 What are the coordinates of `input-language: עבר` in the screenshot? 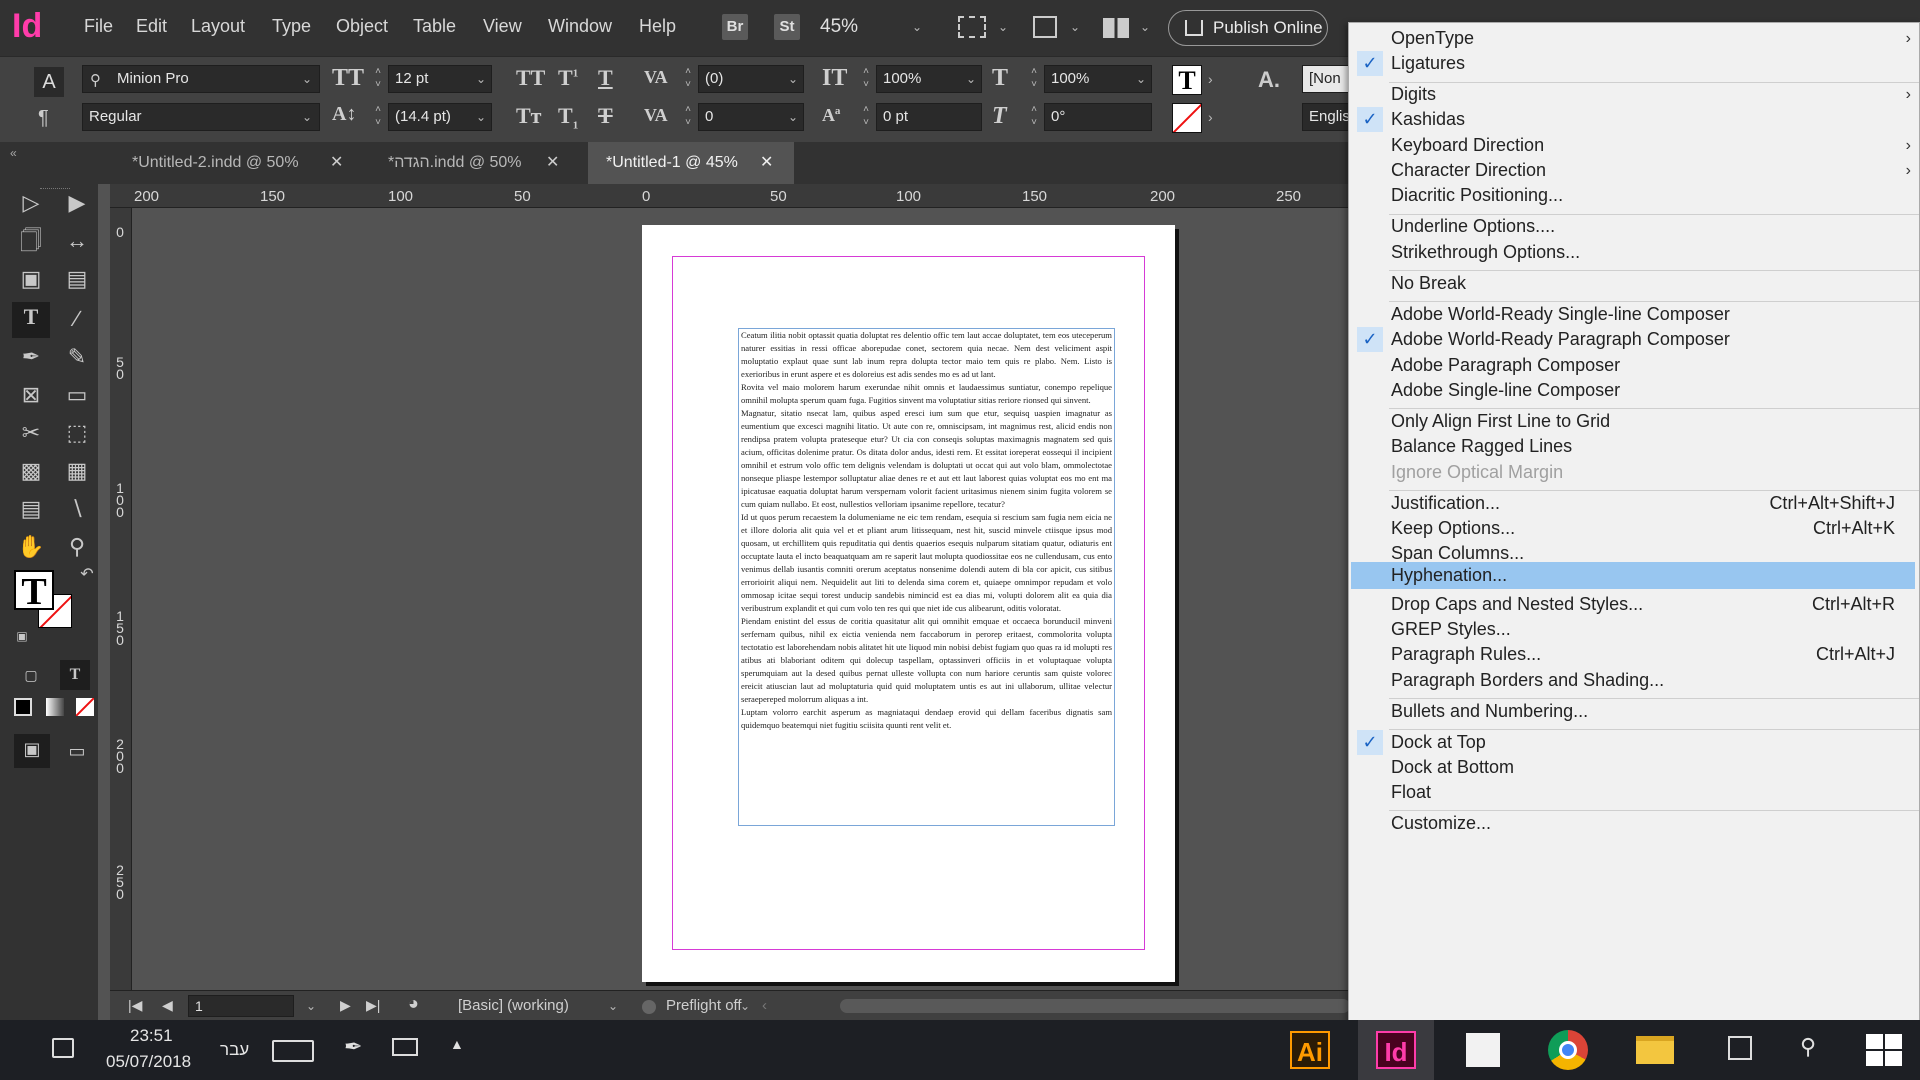 It's located at (234, 1050).